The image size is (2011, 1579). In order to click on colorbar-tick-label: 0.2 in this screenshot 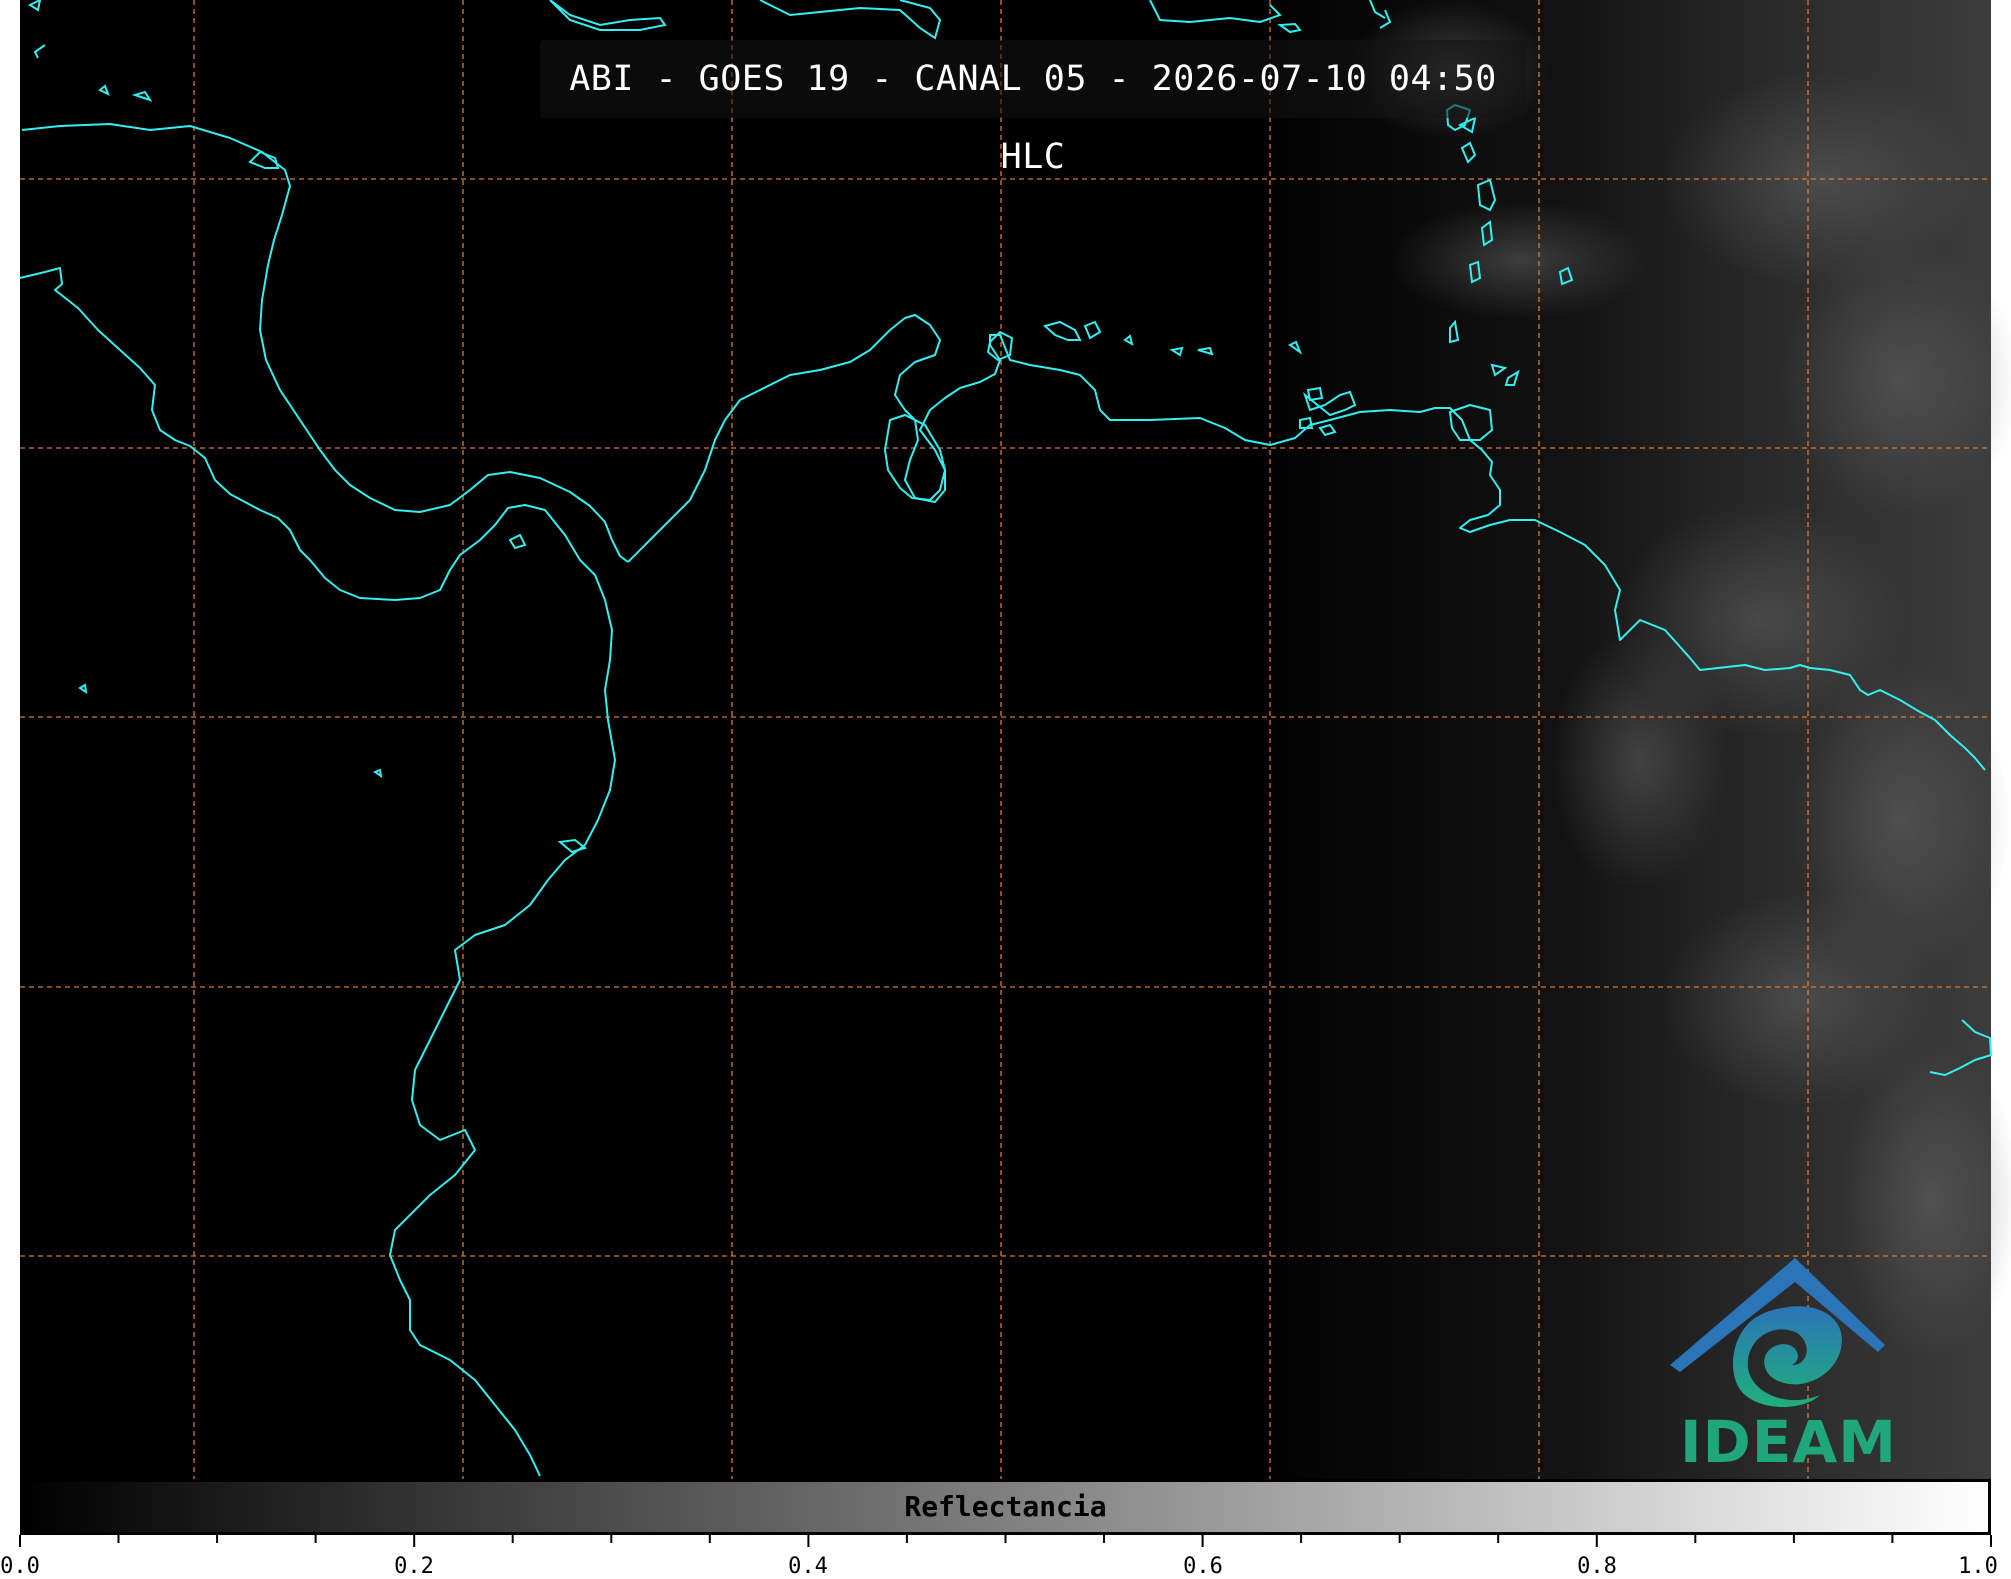, I will do `click(414, 1566)`.